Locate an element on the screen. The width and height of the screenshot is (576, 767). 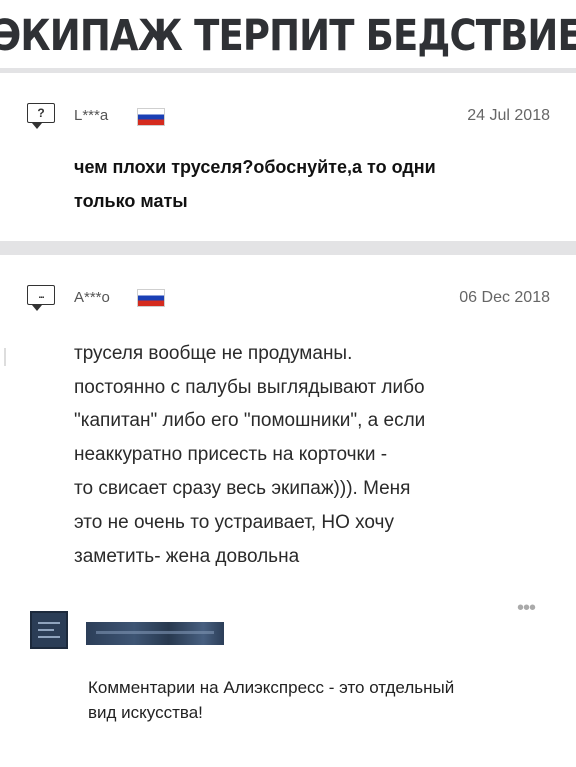
review-text-line: то свисает сразу весь экипаж))). Меня is located at coordinates (242, 488).